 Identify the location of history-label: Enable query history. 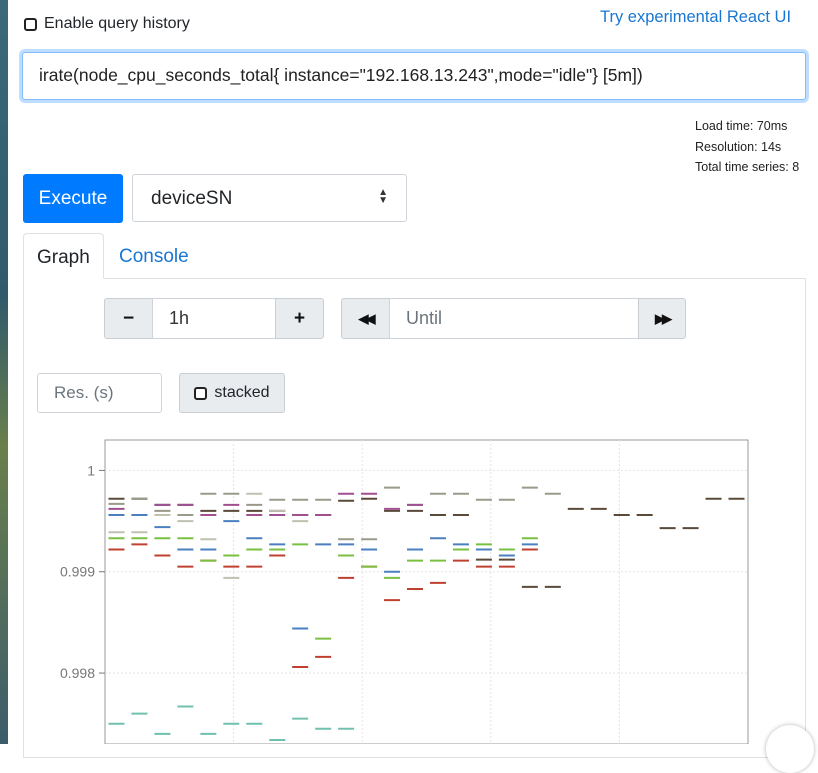
(117, 23).